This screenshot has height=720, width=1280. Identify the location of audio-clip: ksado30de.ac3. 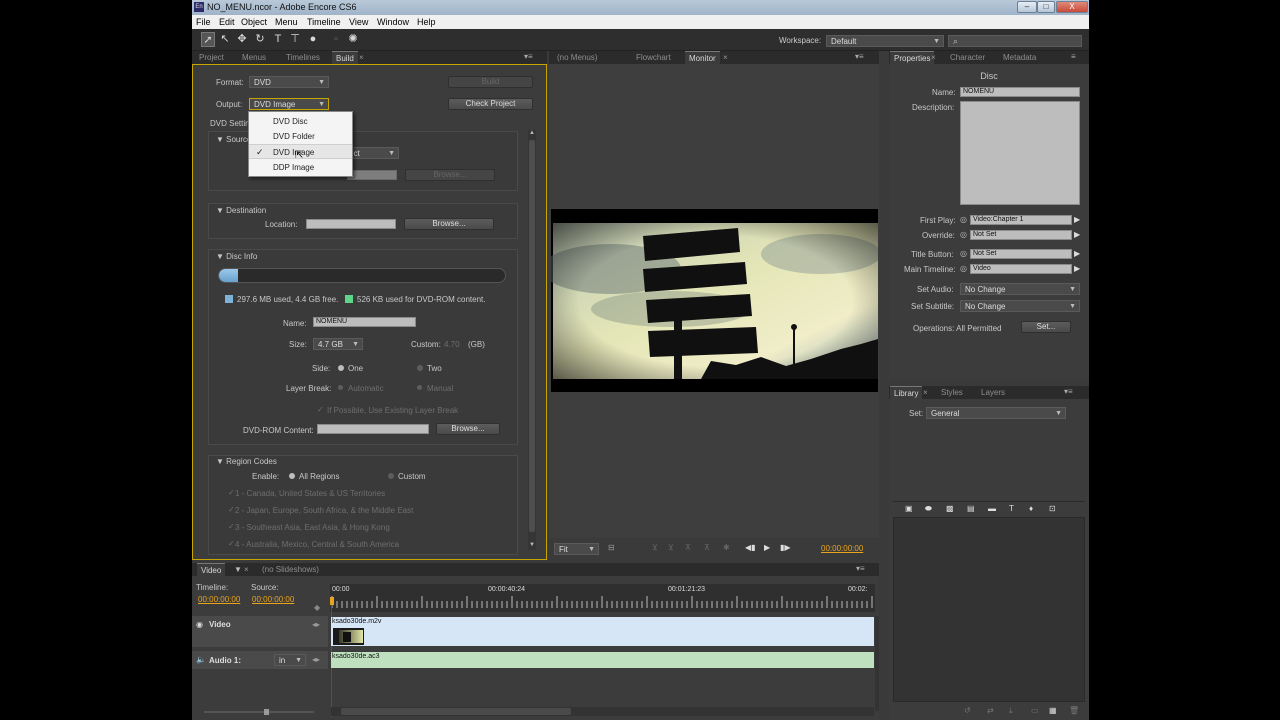
(602, 660).